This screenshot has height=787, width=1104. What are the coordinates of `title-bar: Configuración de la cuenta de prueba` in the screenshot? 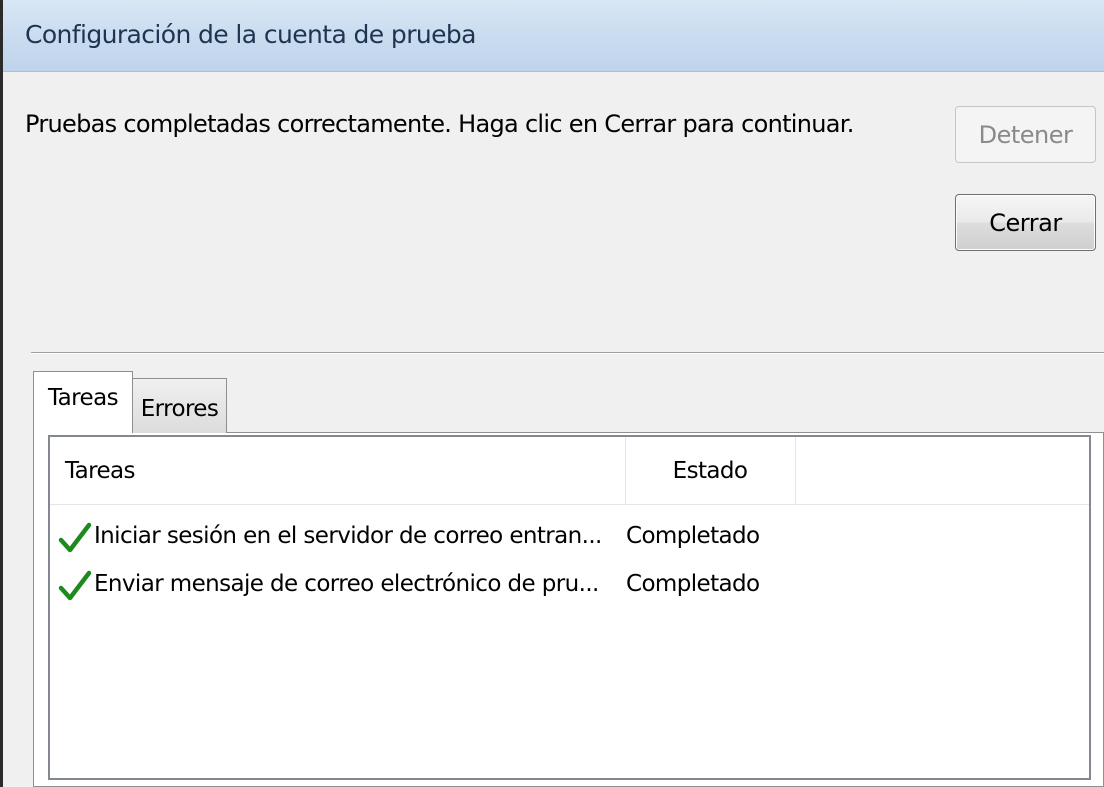 It's located at (553, 36).